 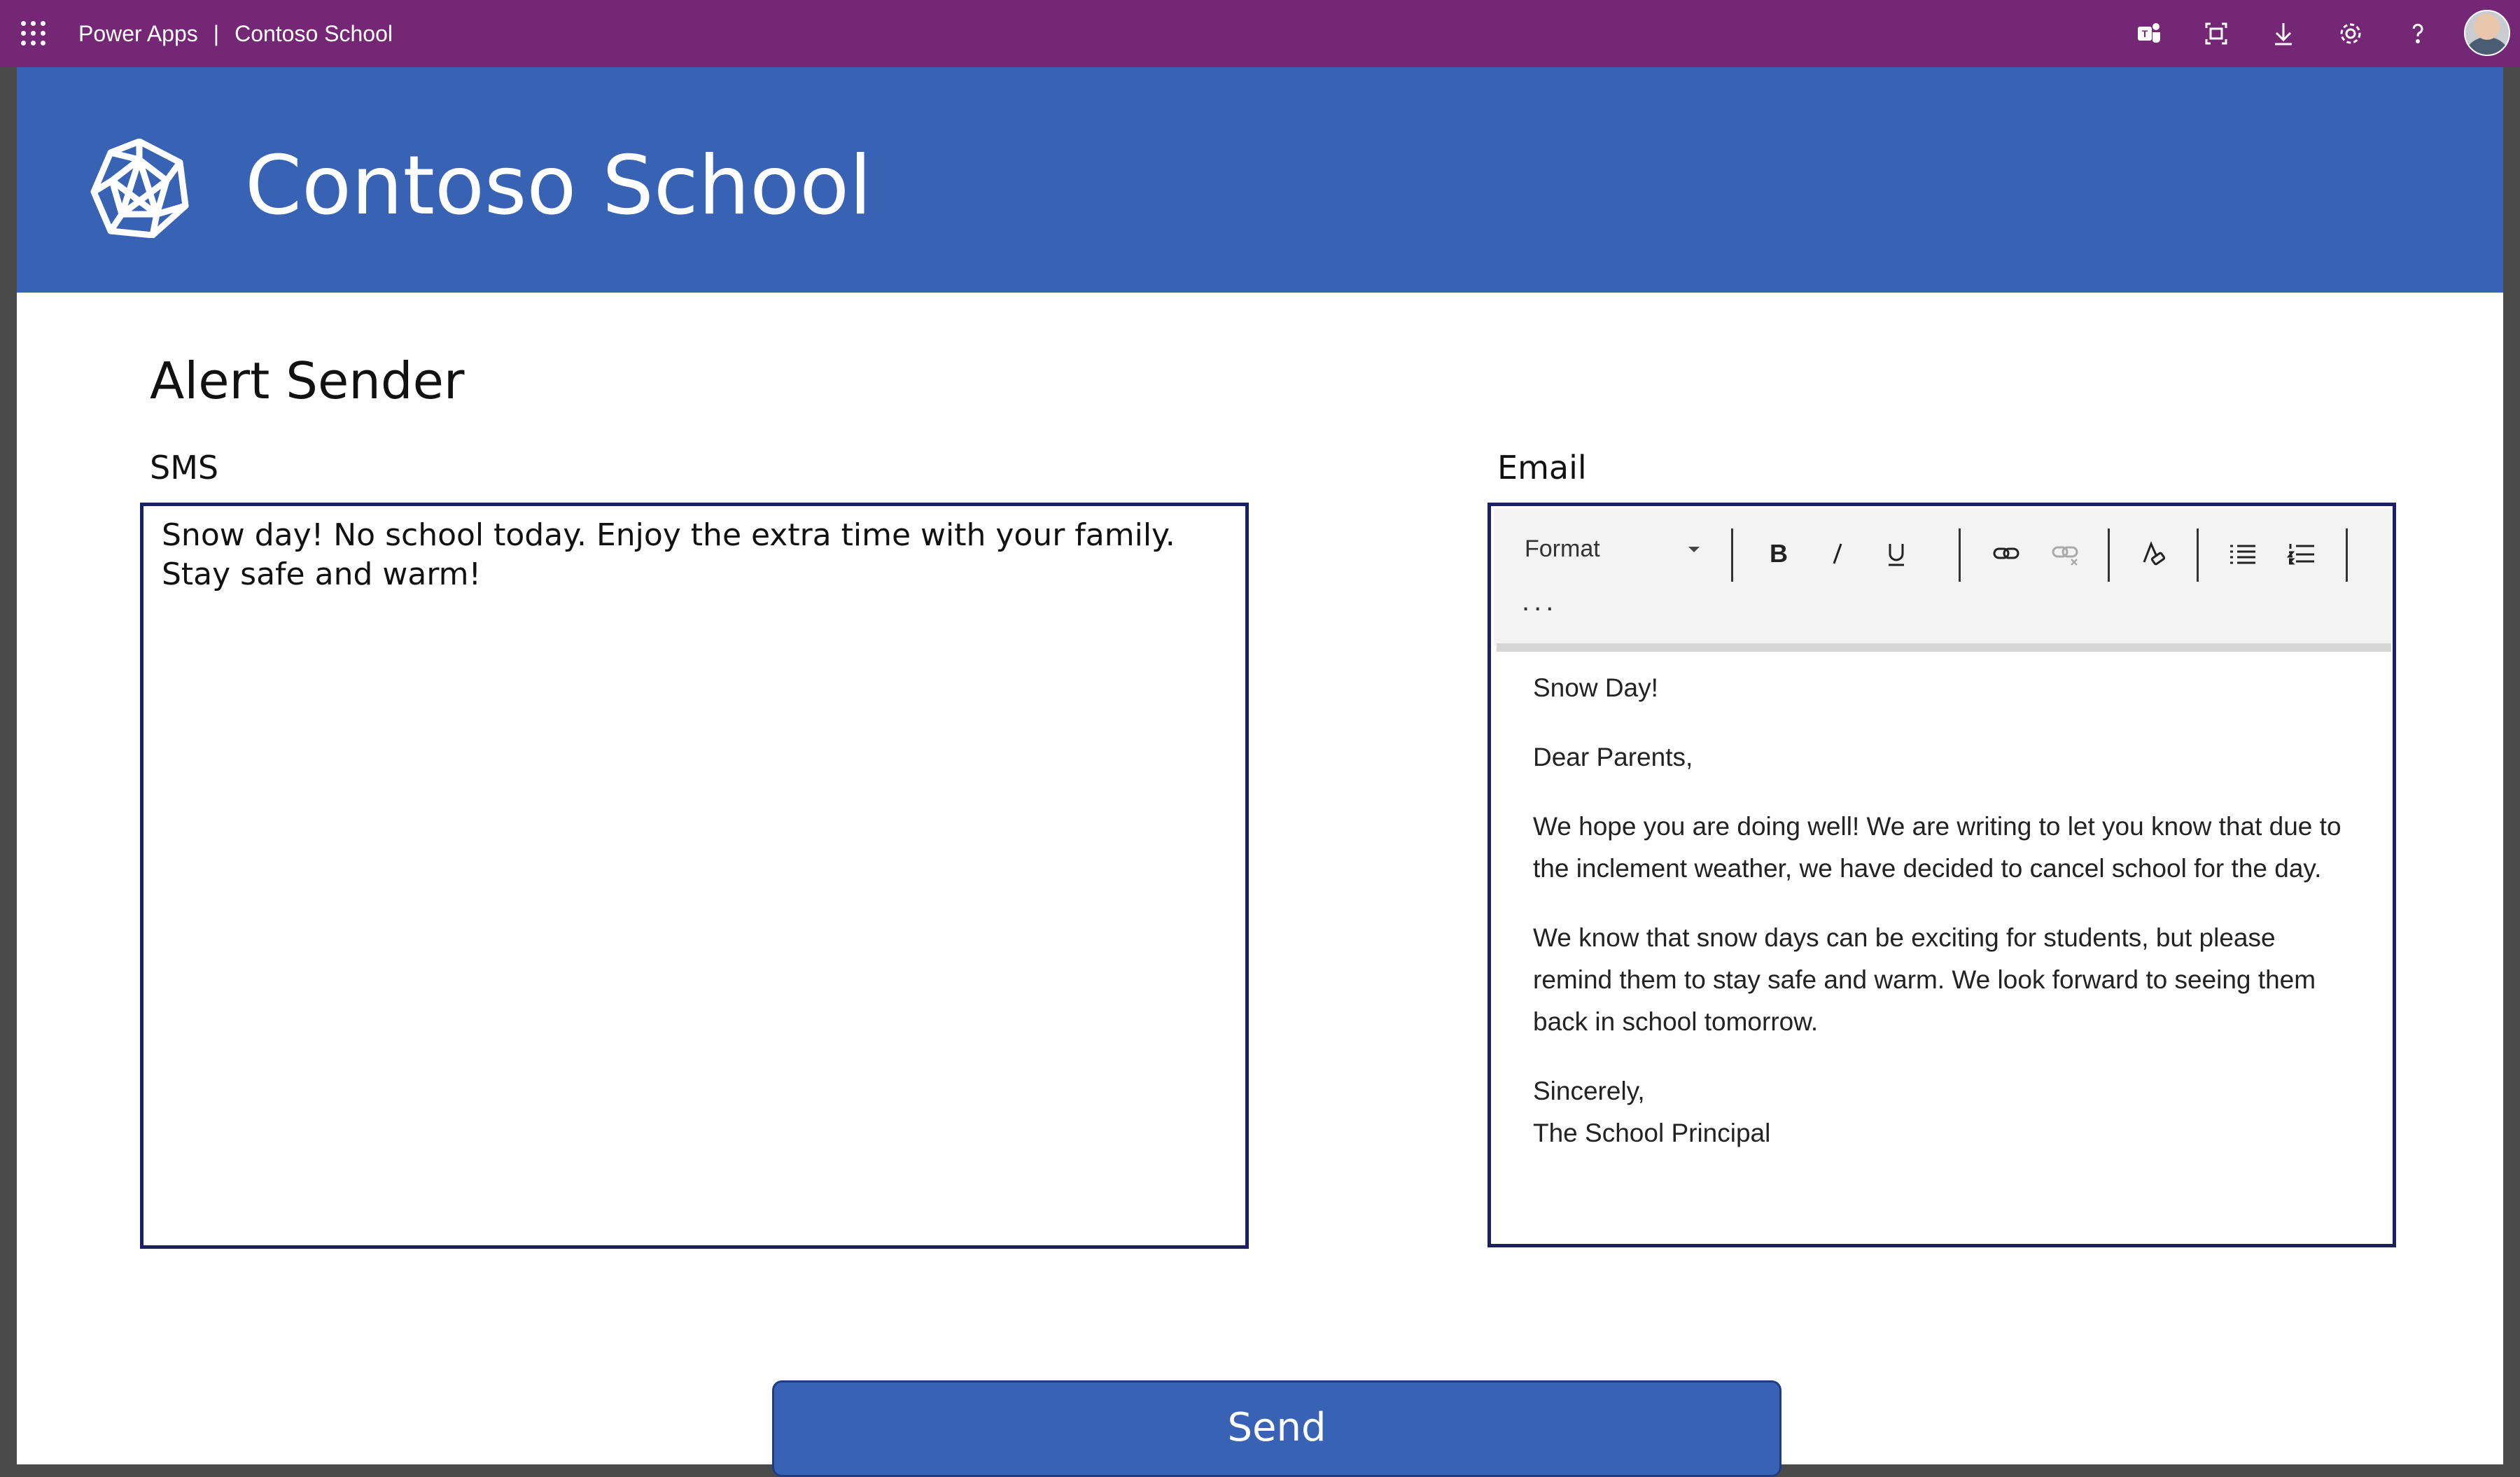 What do you see at coordinates (184, 467) in the screenshot?
I see `sms-label: SMS` at bounding box center [184, 467].